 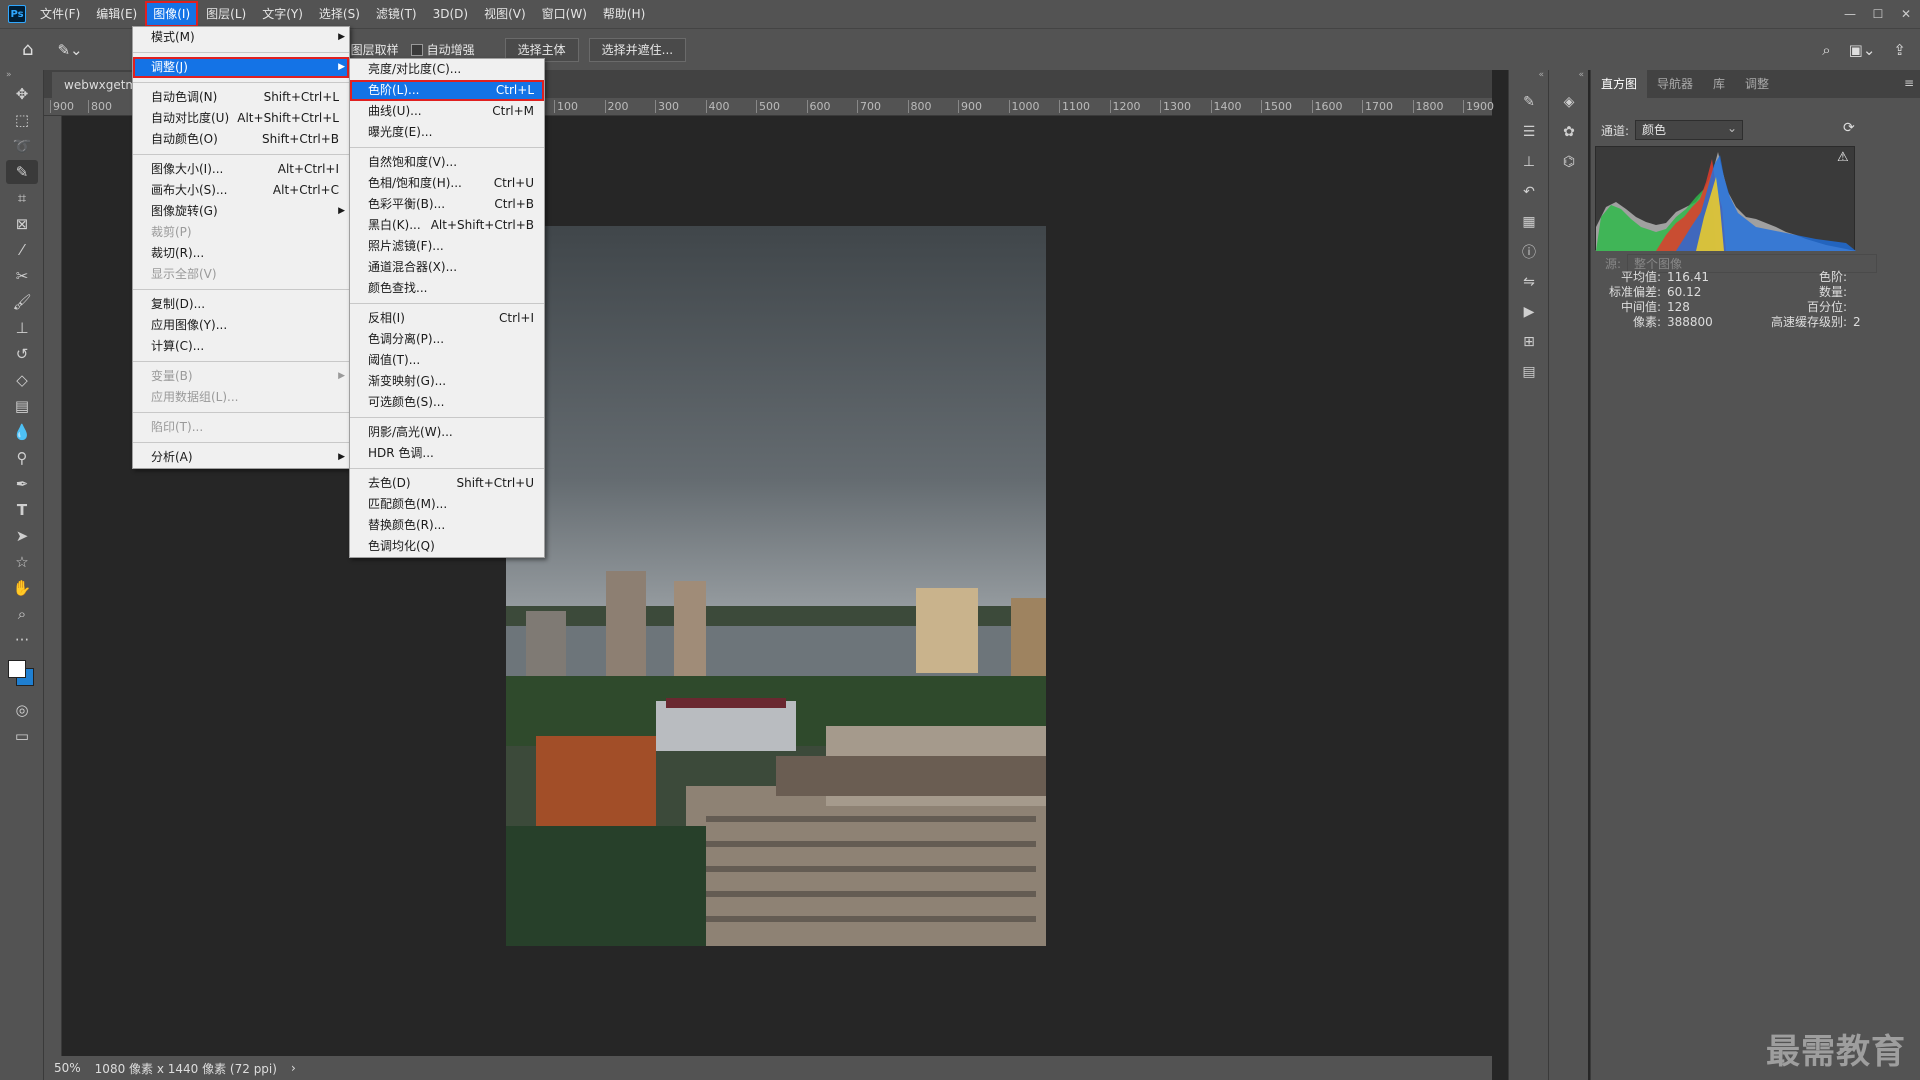 What do you see at coordinates (22, 736) in the screenshot?
I see `screen-mode-icon: ▭` at bounding box center [22, 736].